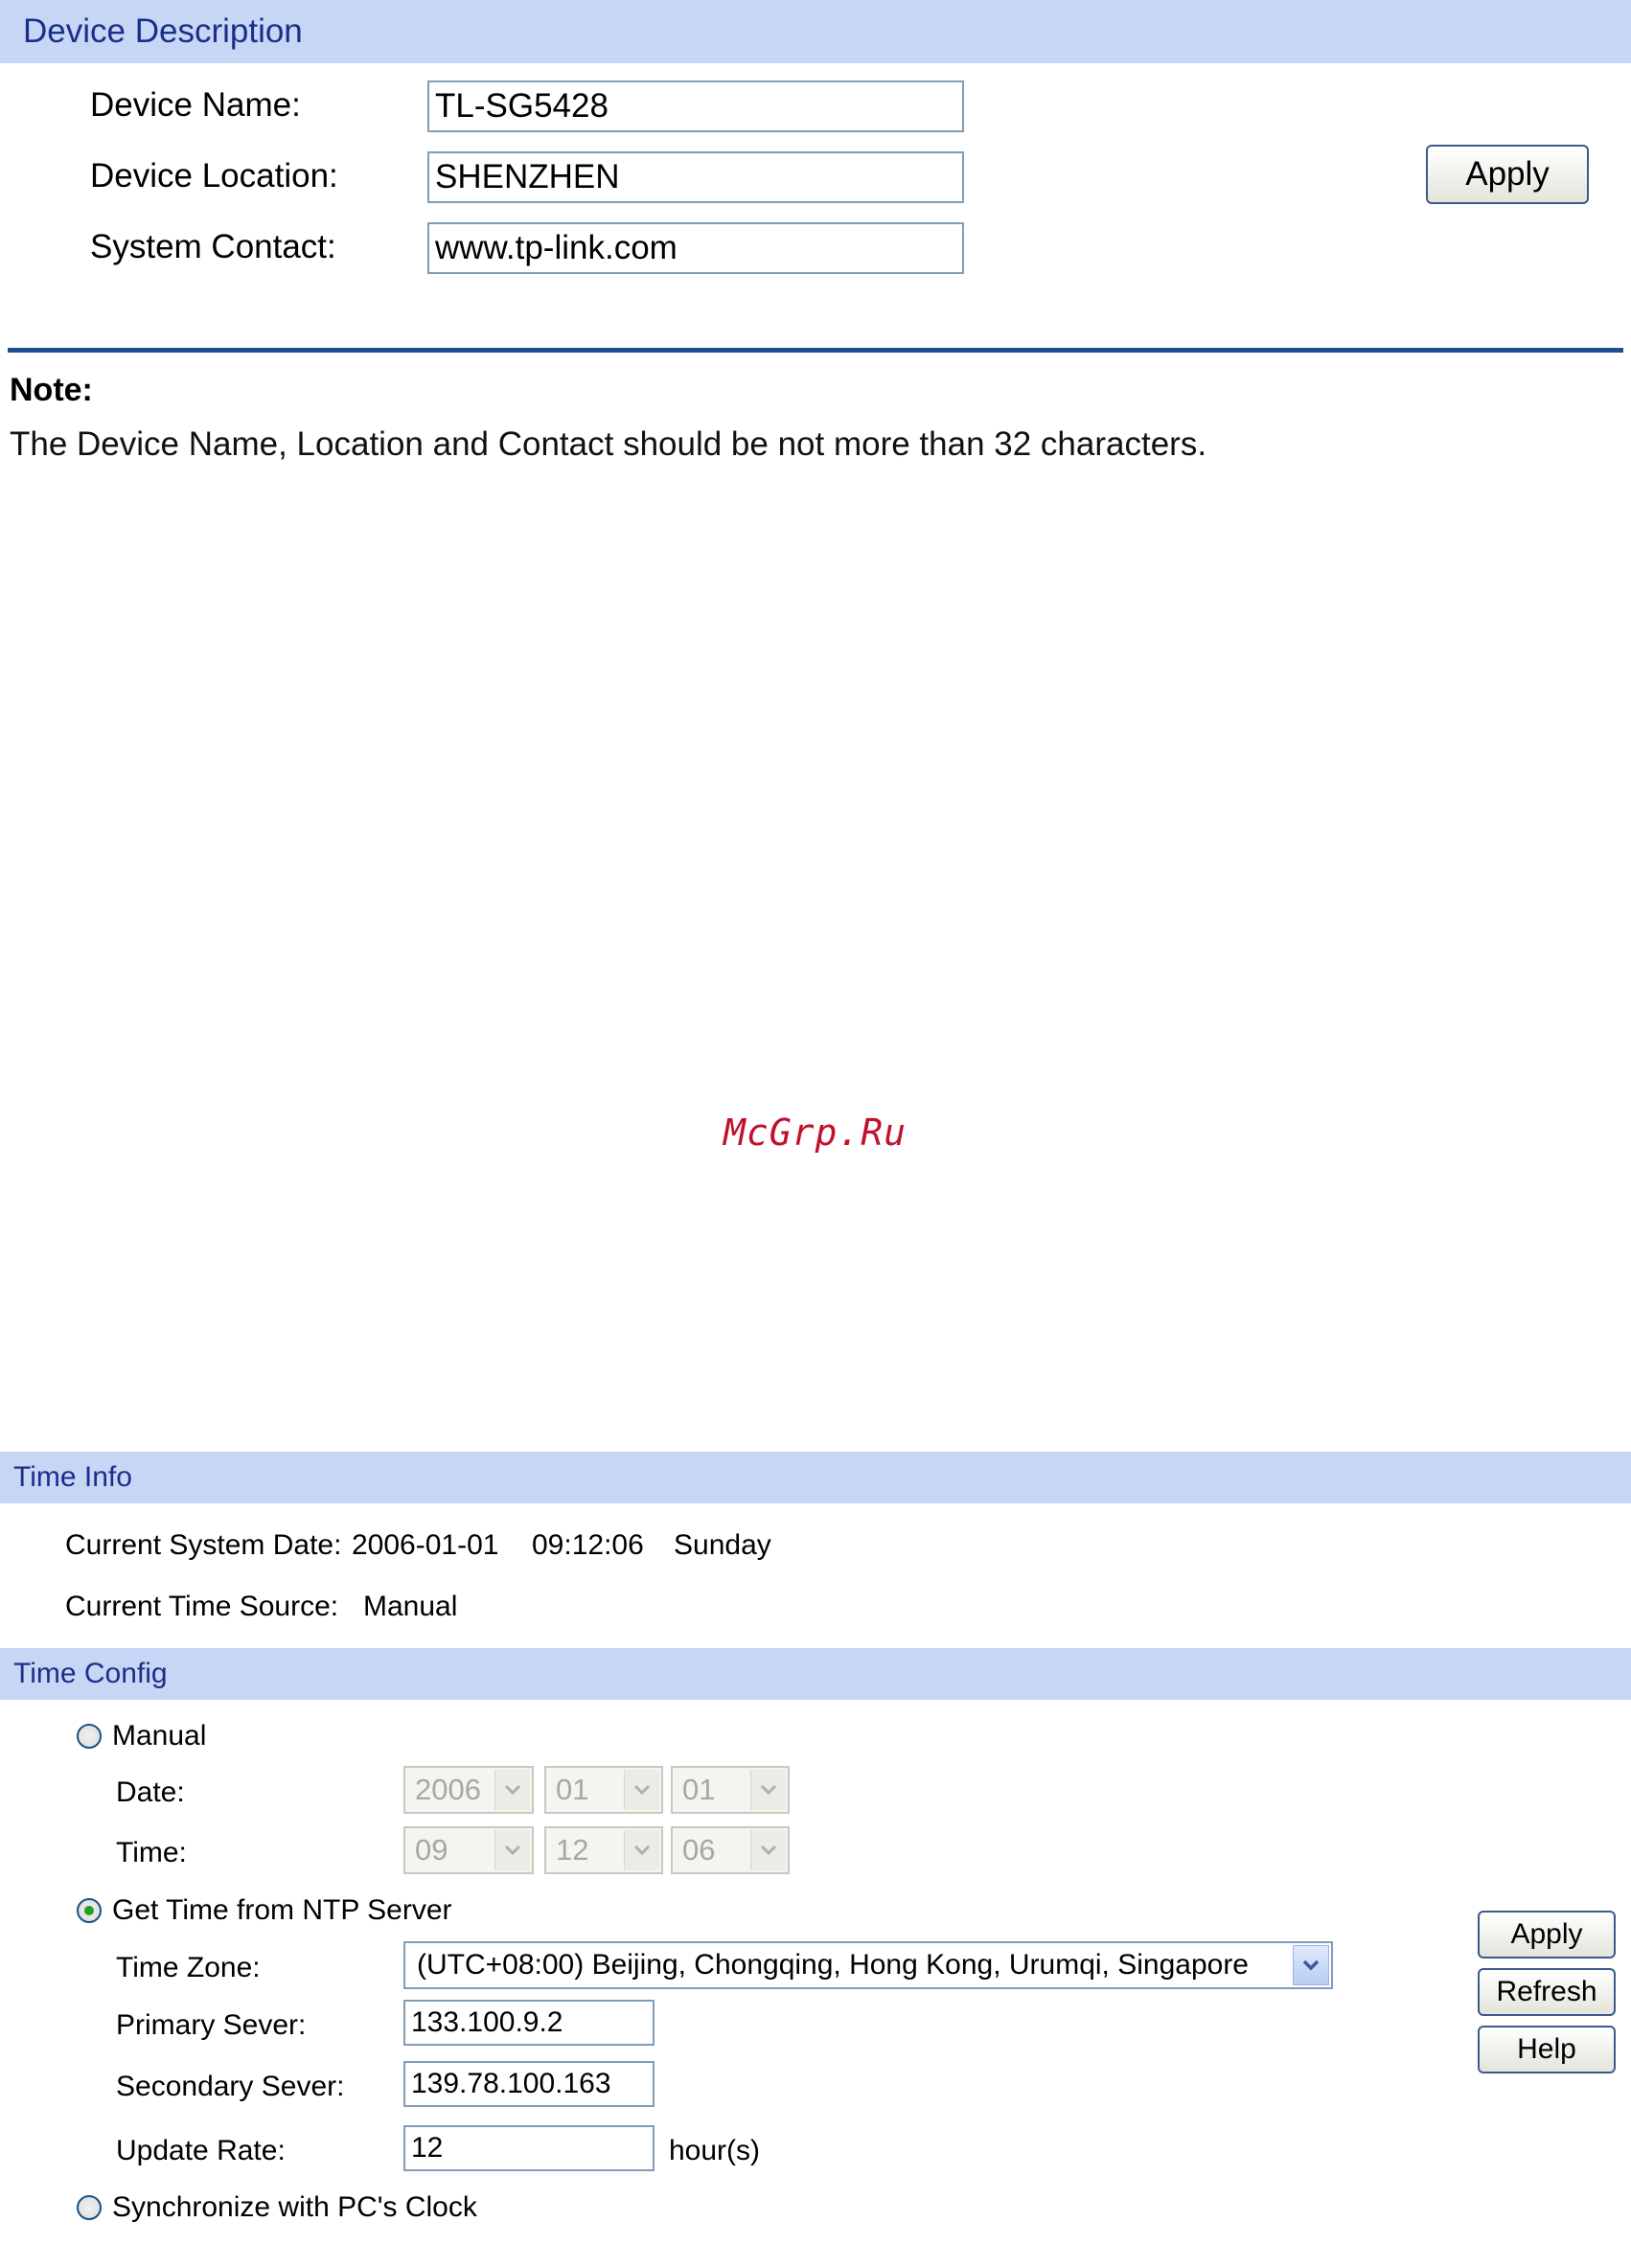 The width and height of the screenshot is (1631, 2268). What do you see at coordinates (230, 2086) in the screenshot?
I see `secondary-server-label: Secondary Sever:` at bounding box center [230, 2086].